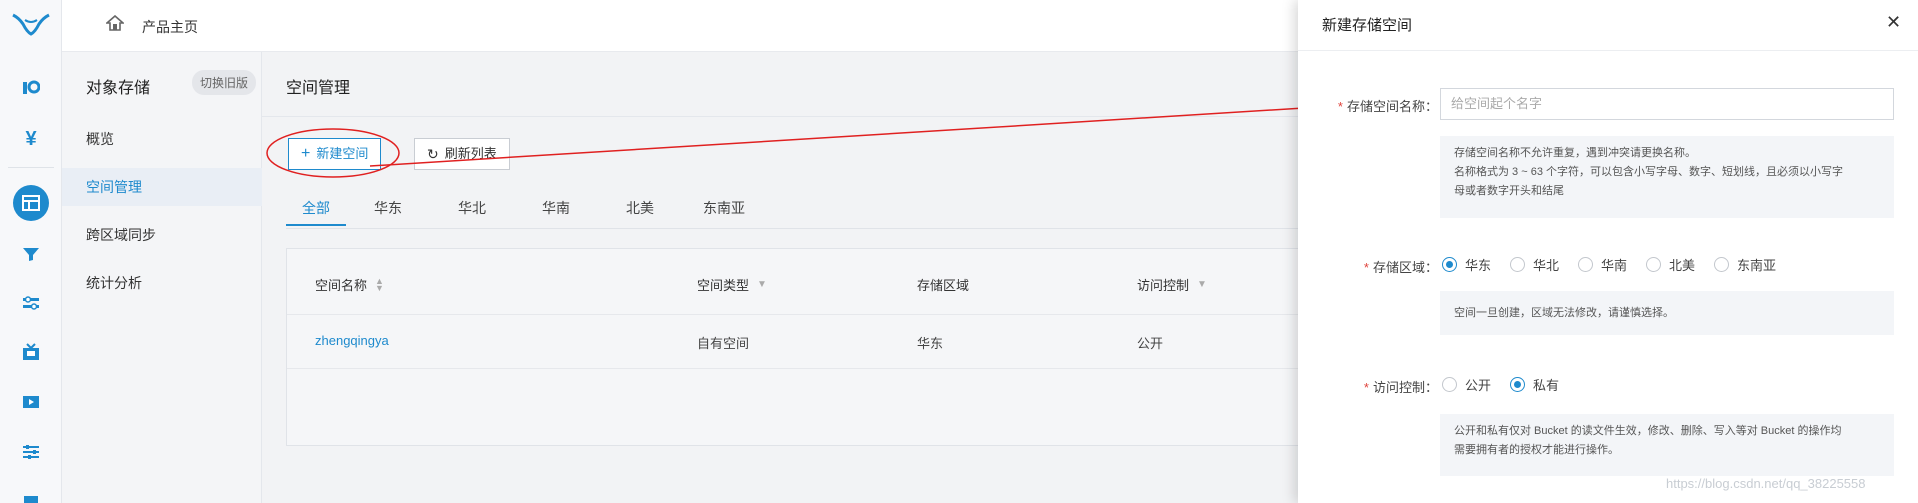 Image resolution: width=1918 pixels, height=503 pixels. Describe the element at coordinates (1667, 104) in the screenshot. I see `bucket-name-input: 给空间起个名字` at that location.